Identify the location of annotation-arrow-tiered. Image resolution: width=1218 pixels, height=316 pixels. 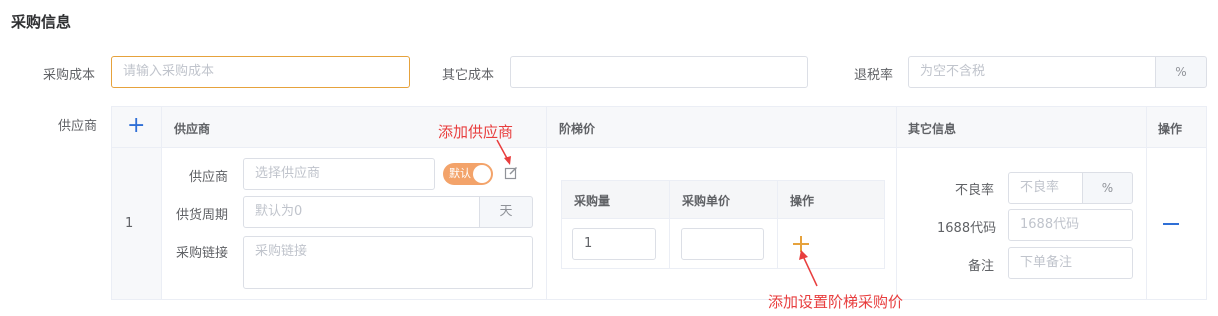
(808, 268).